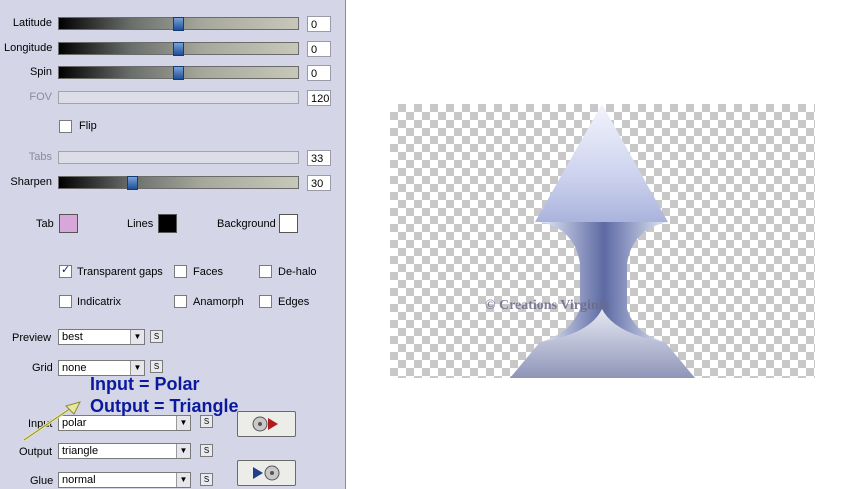 Image resolution: width=858 pixels, height=489 pixels. Describe the element at coordinates (40, 157) in the screenshot. I see `tabs-label: Tabs` at that location.